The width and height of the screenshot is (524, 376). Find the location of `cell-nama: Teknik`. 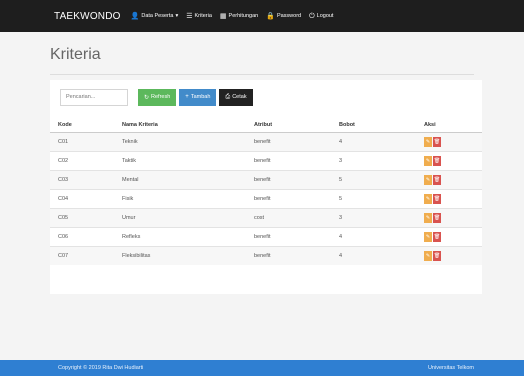

cell-nama: Teknik is located at coordinates (180, 141).